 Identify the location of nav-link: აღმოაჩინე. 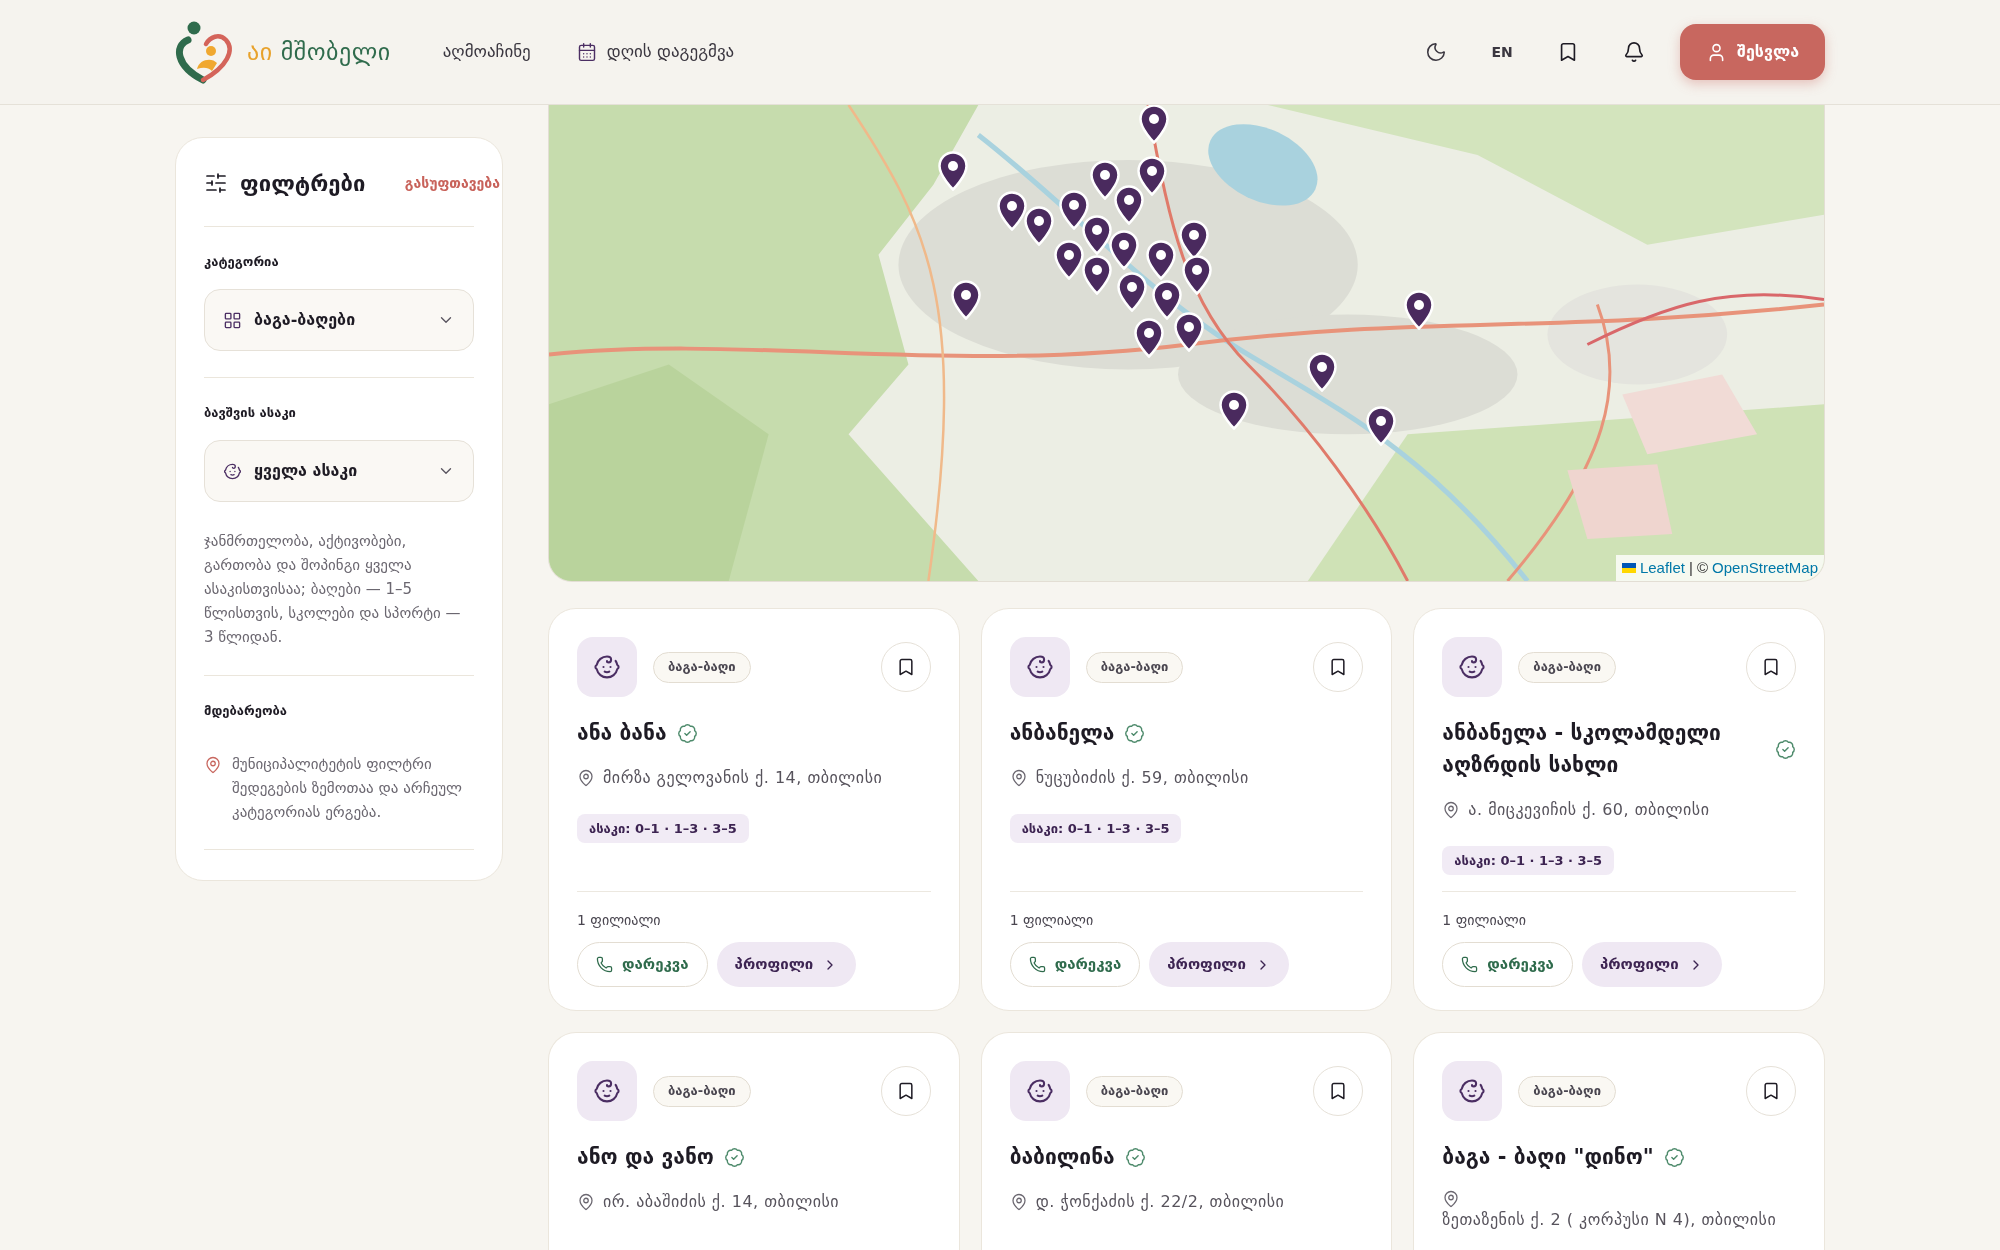
(486, 52).